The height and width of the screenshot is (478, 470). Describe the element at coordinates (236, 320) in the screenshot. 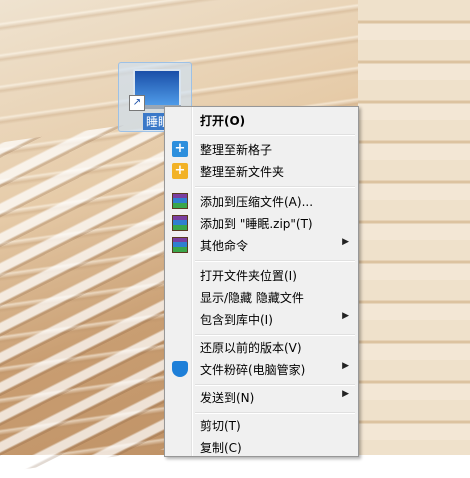

I see `menu-item-label: 包含到库中(I)` at that location.